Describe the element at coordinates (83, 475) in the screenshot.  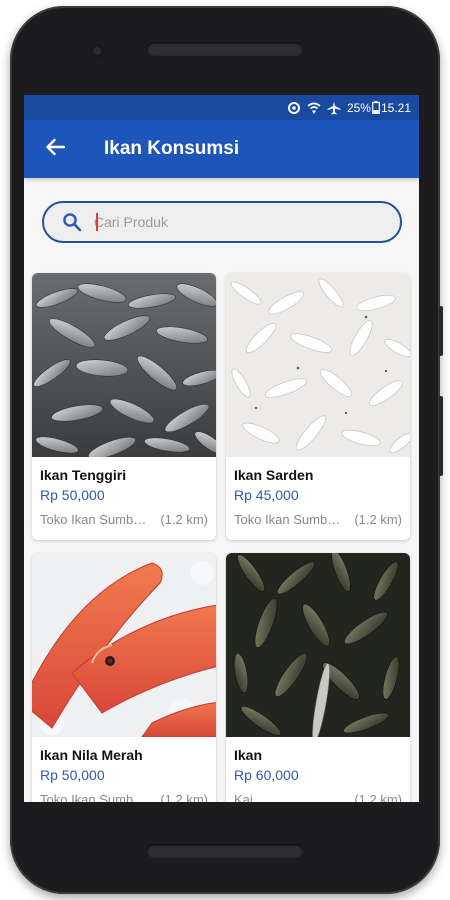
I see `product-name: Ikan Tenggiri` at that location.